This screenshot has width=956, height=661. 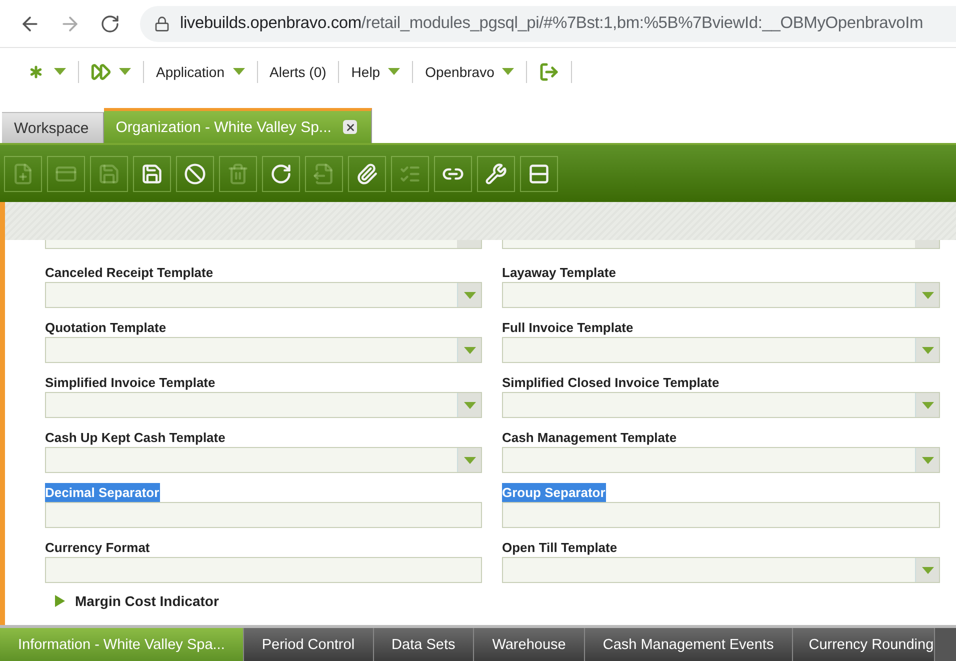 What do you see at coordinates (162, 24) in the screenshot?
I see `lock-icon` at bounding box center [162, 24].